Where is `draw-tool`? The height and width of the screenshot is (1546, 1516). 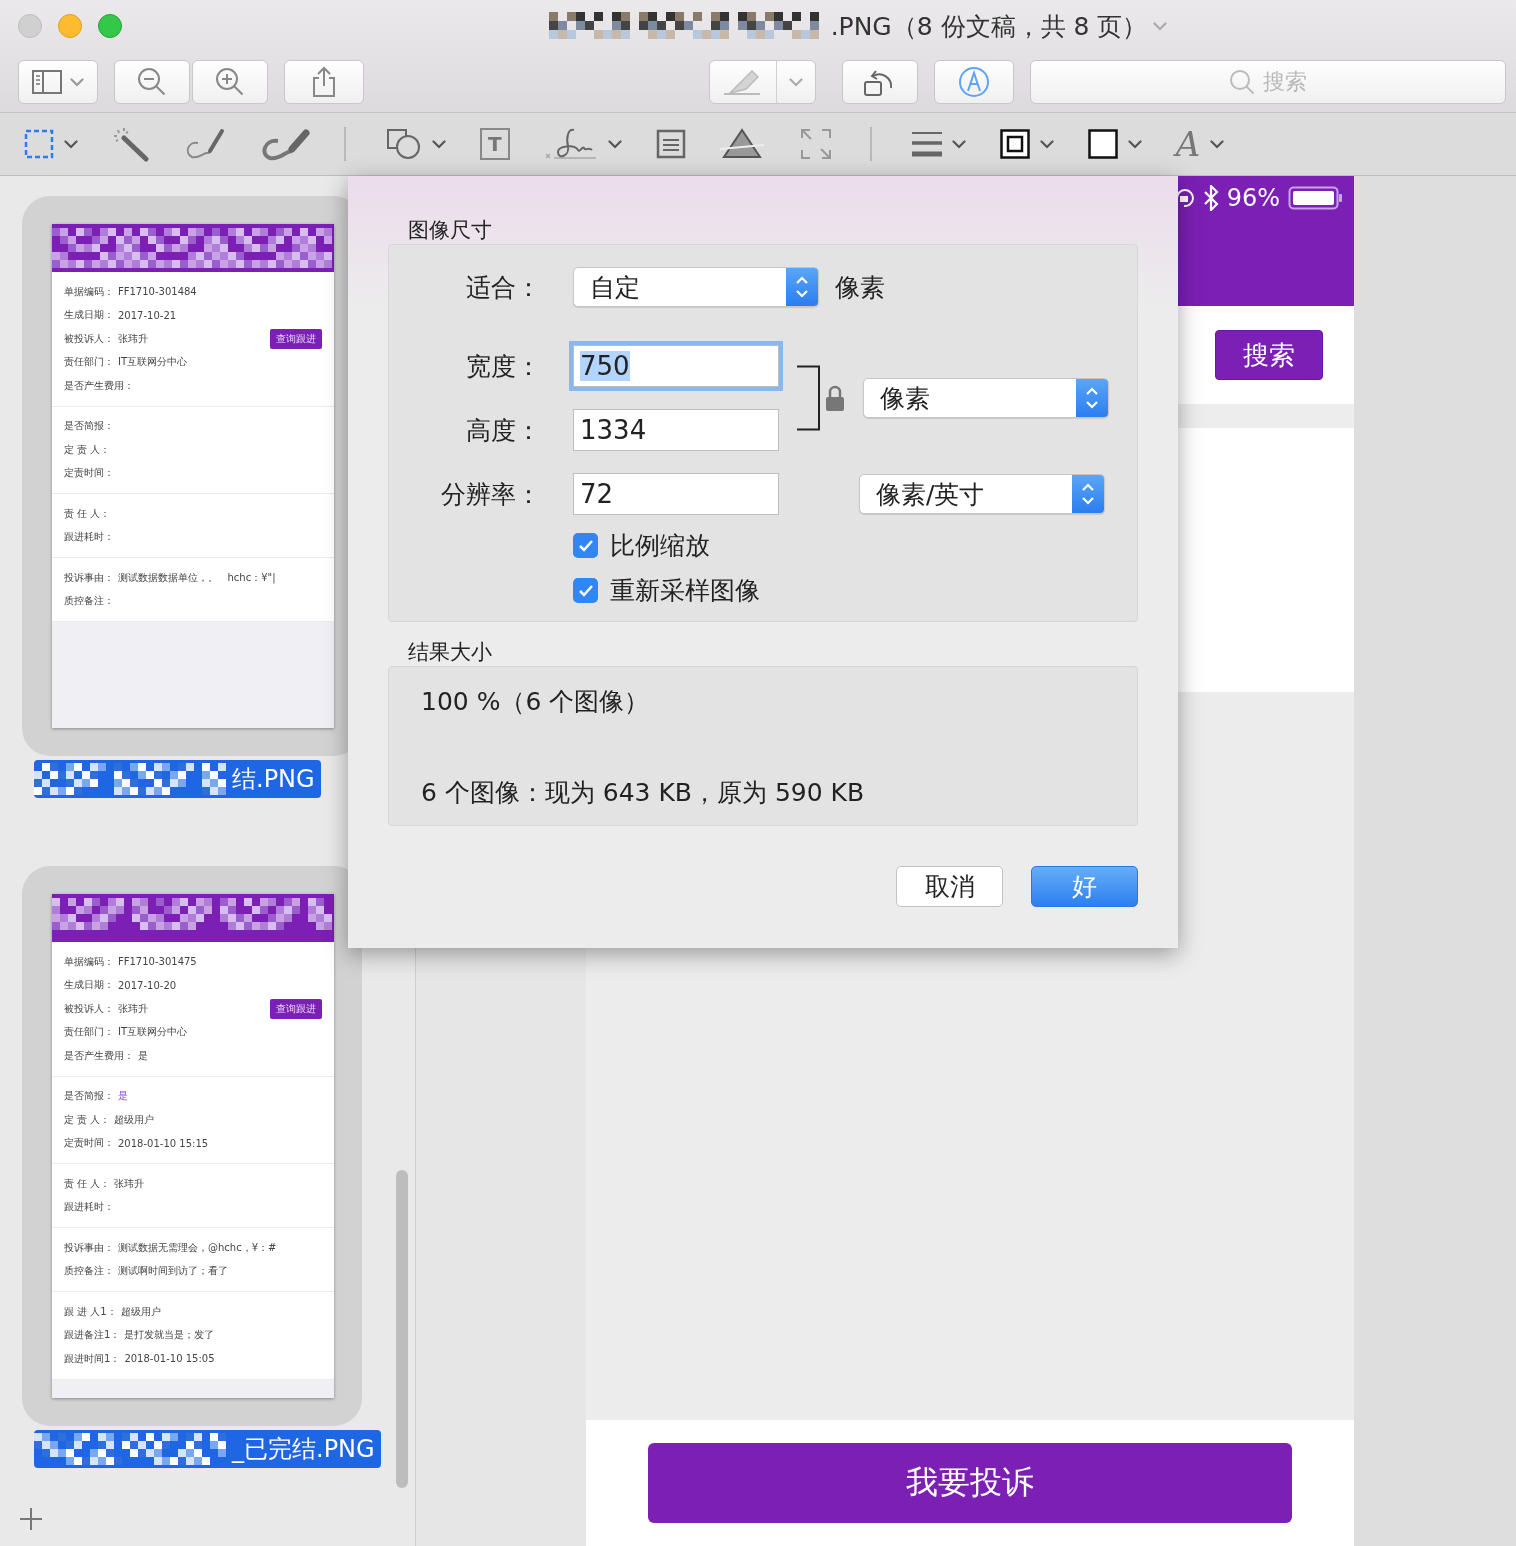 draw-tool is located at coordinates (285, 144).